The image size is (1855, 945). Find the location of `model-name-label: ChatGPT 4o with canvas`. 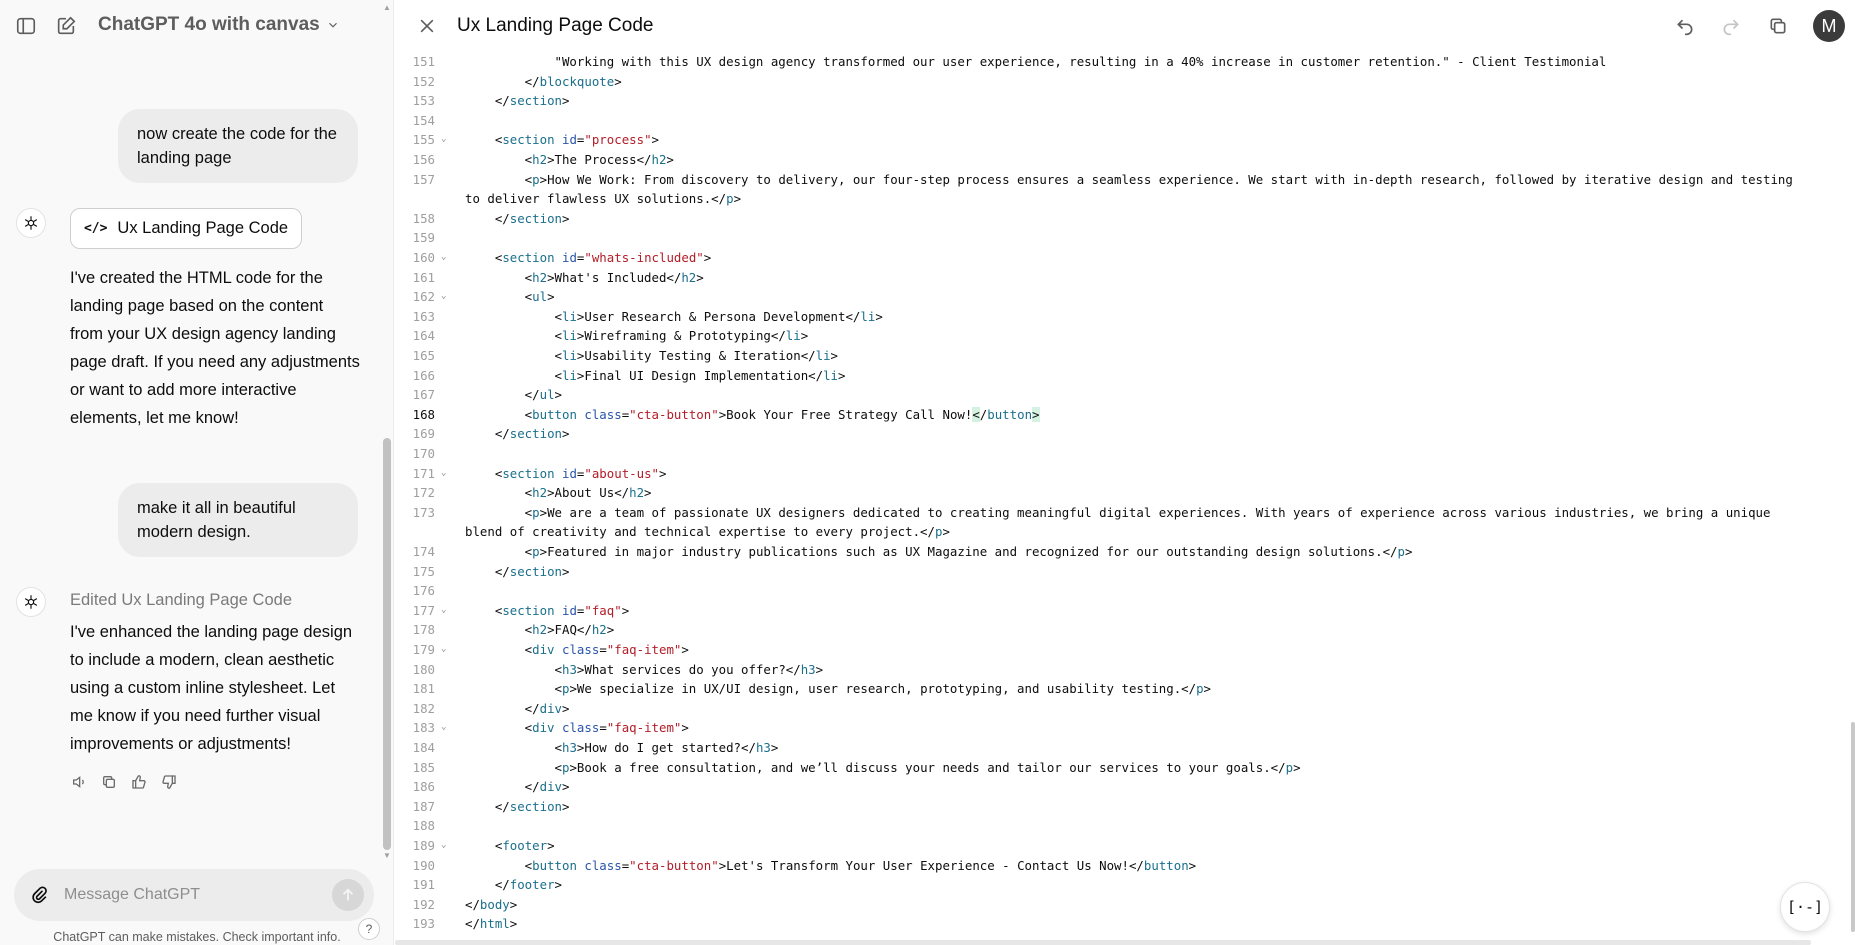

model-name-label: ChatGPT 4o with canvas is located at coordinates (209, 24).